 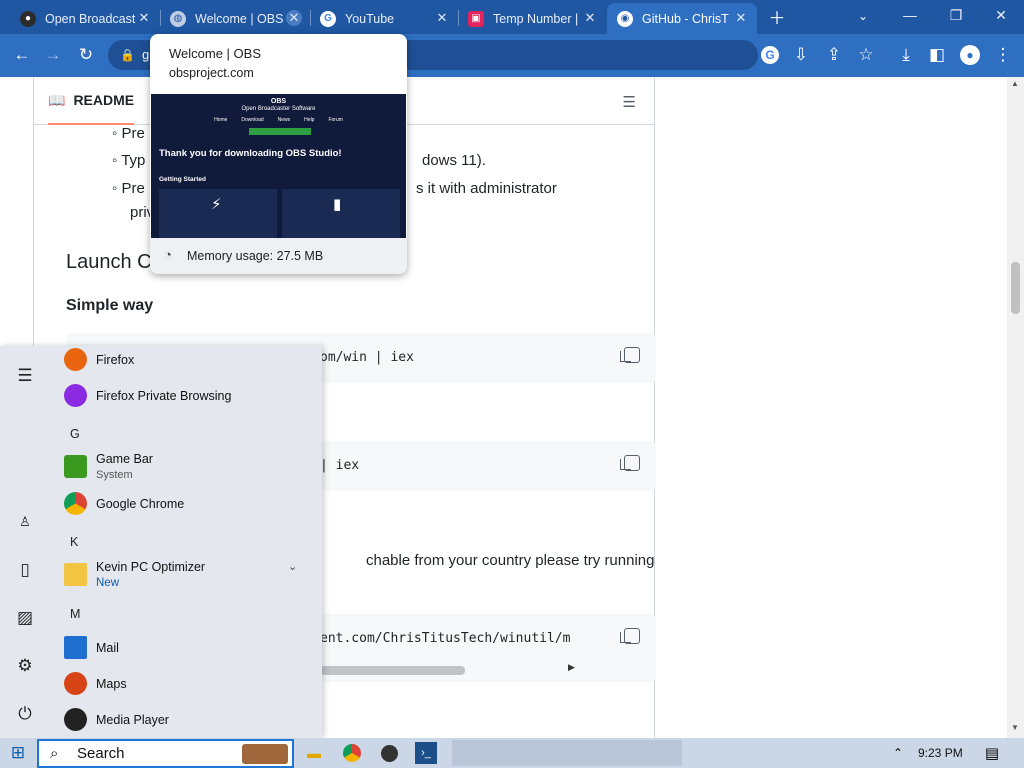 What do you see at coordinates (454, 160) in the screenshot?
I see `bullet-2-text: dows 11).` at bounding box center [454, 160].